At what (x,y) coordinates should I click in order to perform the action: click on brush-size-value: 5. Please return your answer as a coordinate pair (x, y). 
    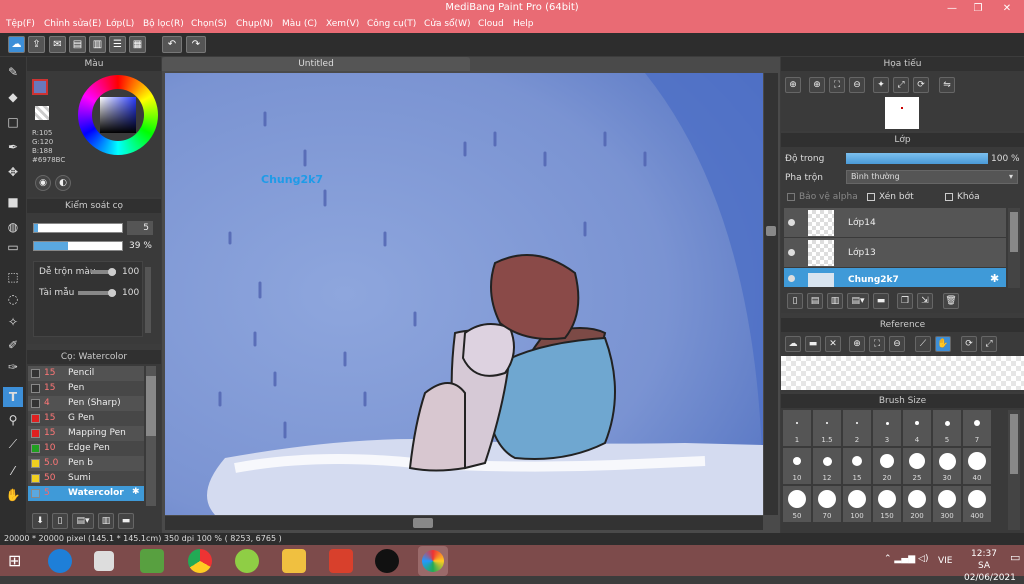
    Looking at the image, I should click on (140, 228).